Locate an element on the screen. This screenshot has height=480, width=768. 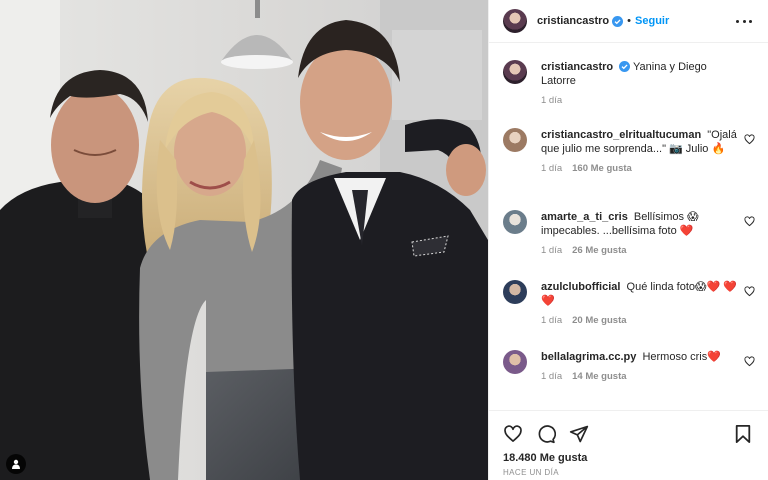
comment-icon is located at coordinates (546, 434).